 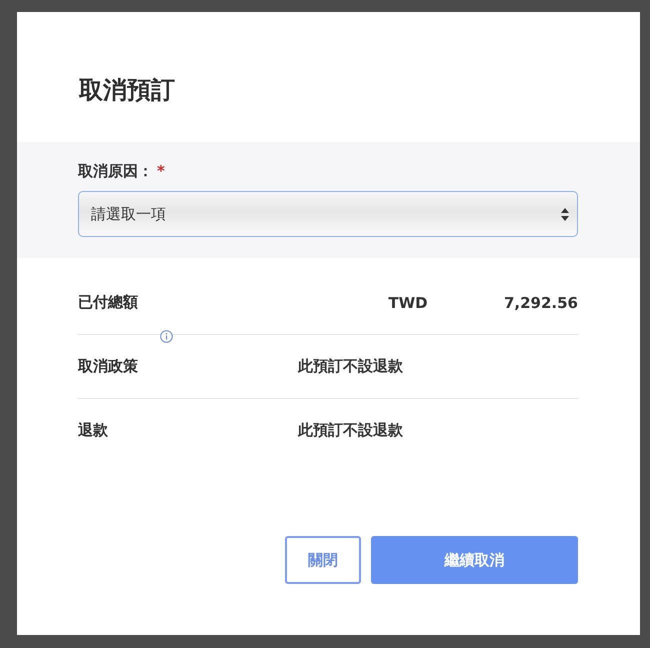 What do you see at coordinates (323, 560) in the screenshot?
I see `close-button: 關閉` at bounding box center [323, 560].